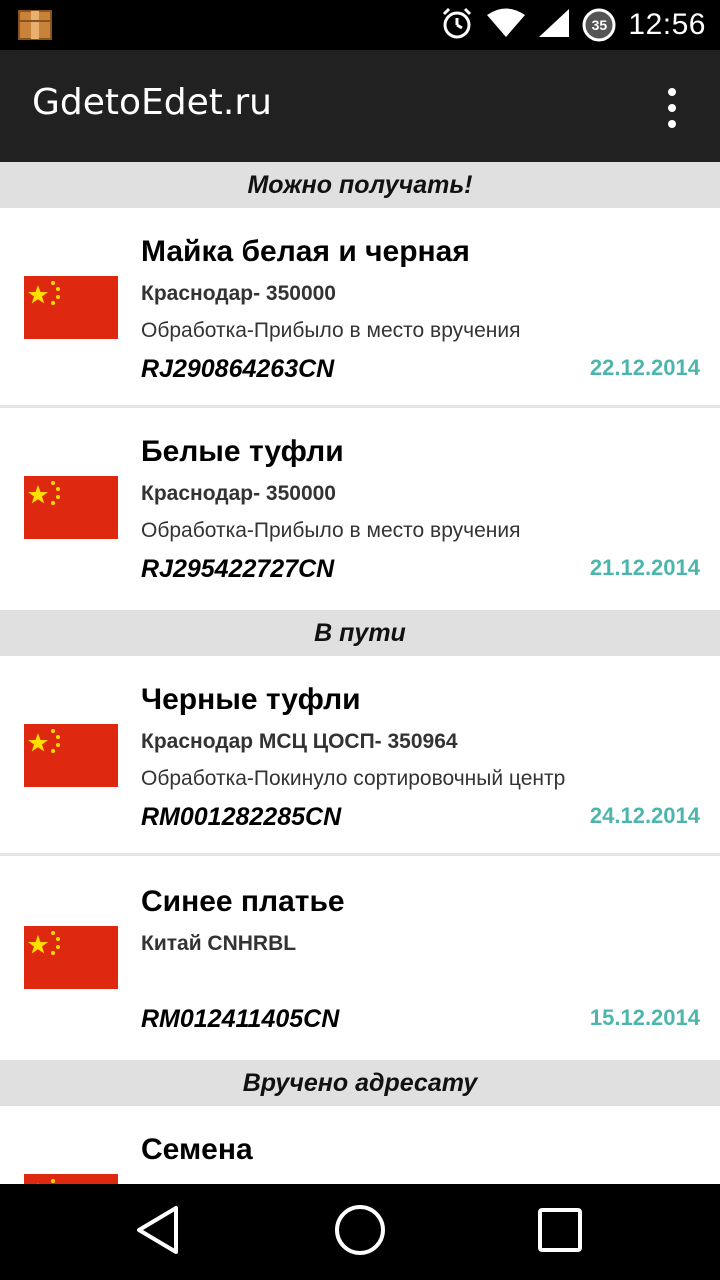 The width and height of the screenshot is (720, 1280). I want to click on home-button, so click(360, 1232).